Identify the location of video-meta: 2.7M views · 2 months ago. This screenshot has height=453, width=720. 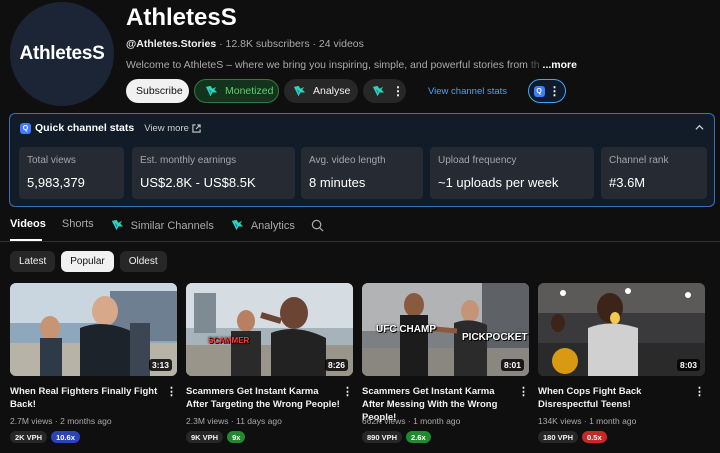
(61, 421).